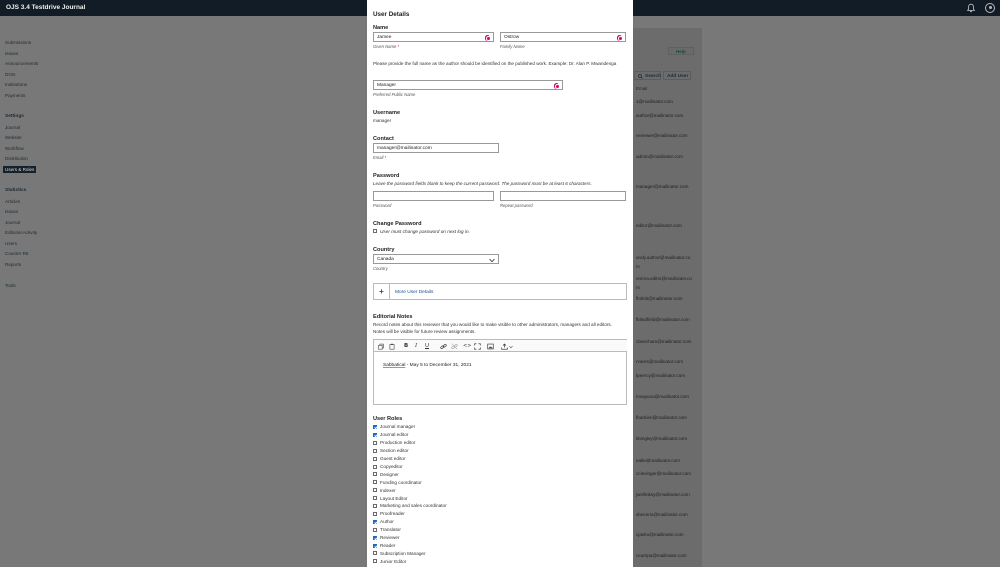 Image resolution: width=1000 pixels, height=567 pixels. Describe the element at coordinates (21, 232) in the screenshot. I see `nav-statistics-editorial-activity: Editorial Activity` at that location.